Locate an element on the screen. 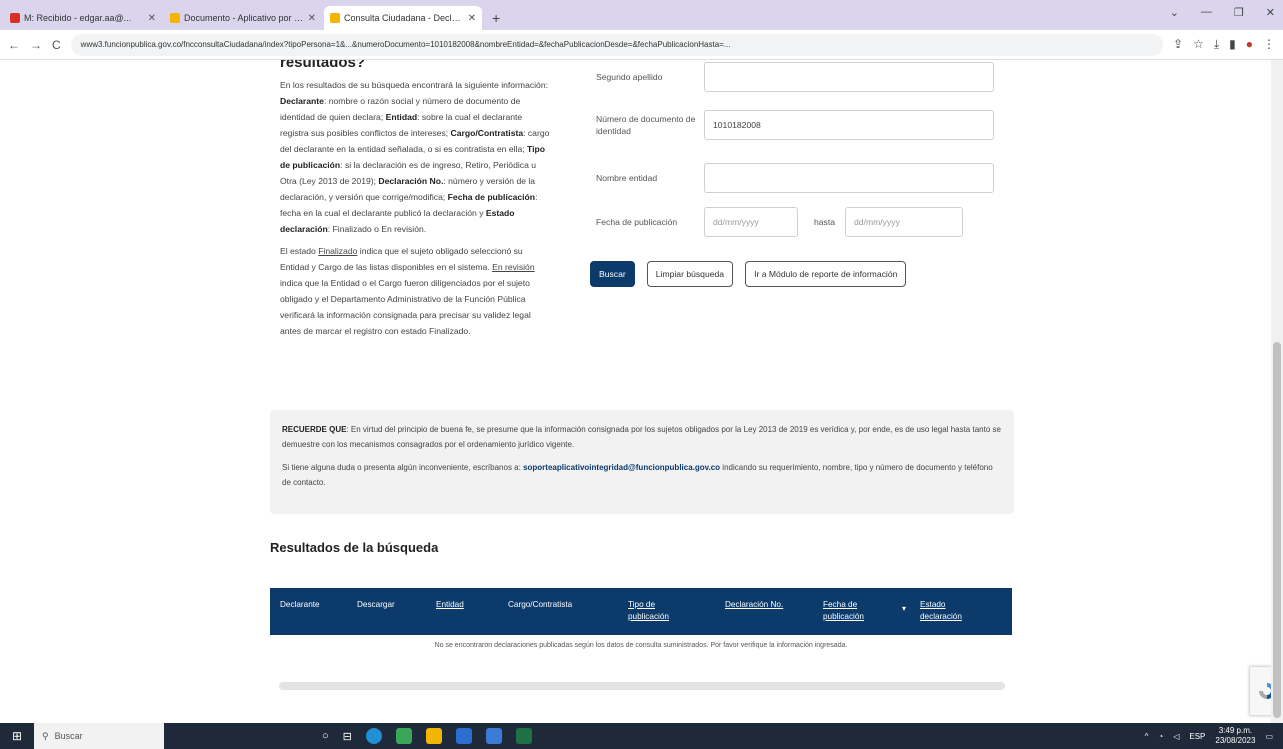  limpiar-busqueda-button: Limpiar búsqueda is located at coordinates (690, 274).